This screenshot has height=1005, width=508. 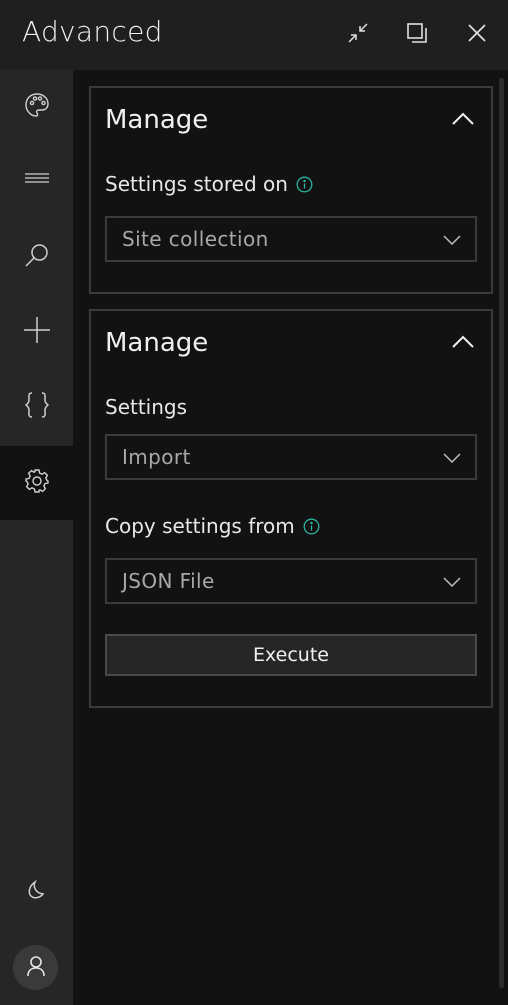 What do you see at coordinates (200, 526) in the screenshot?
I see `field-label-text: Copy settings from` at bounding box center [200, 526].